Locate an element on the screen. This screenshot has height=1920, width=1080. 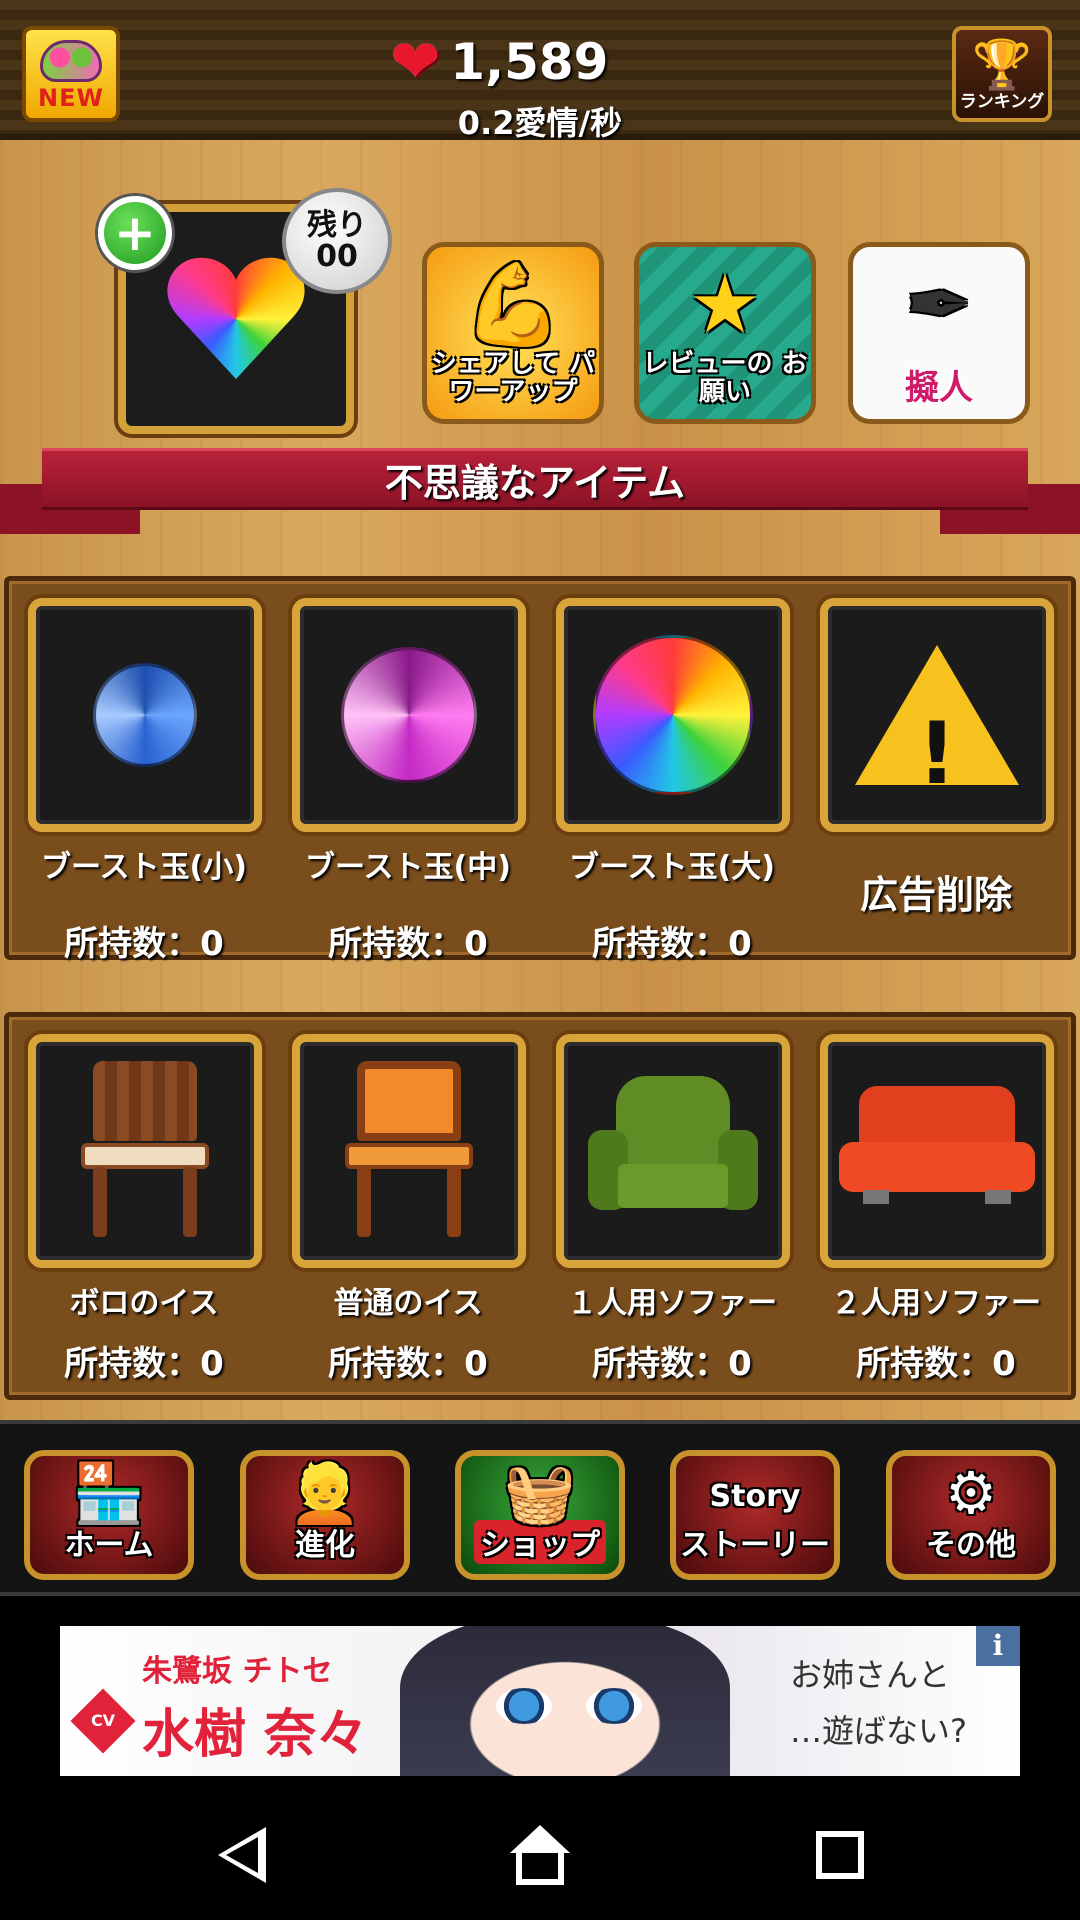
item-name: ボロのイス is located at coordinates (144, 1303).